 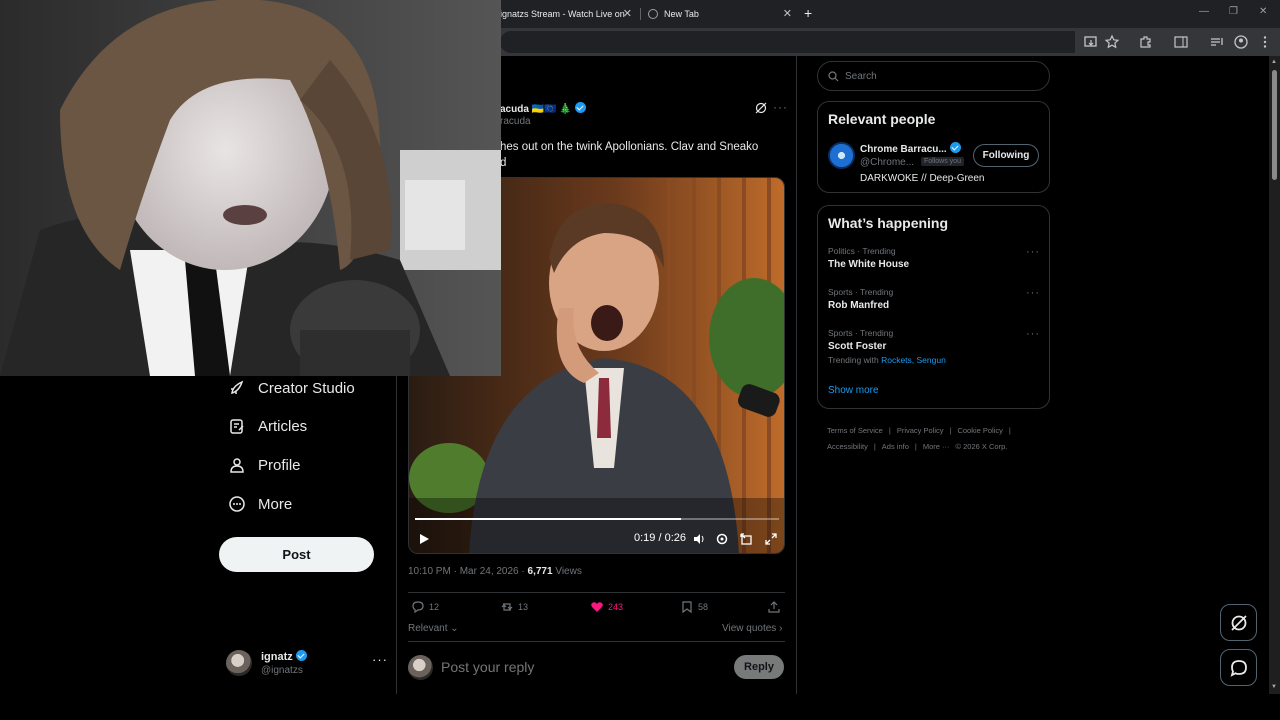 What do you see at coordinates (1204, 11) in the screenshot?
I see `minimize-icon: —` at bounding box center [1204, 11].